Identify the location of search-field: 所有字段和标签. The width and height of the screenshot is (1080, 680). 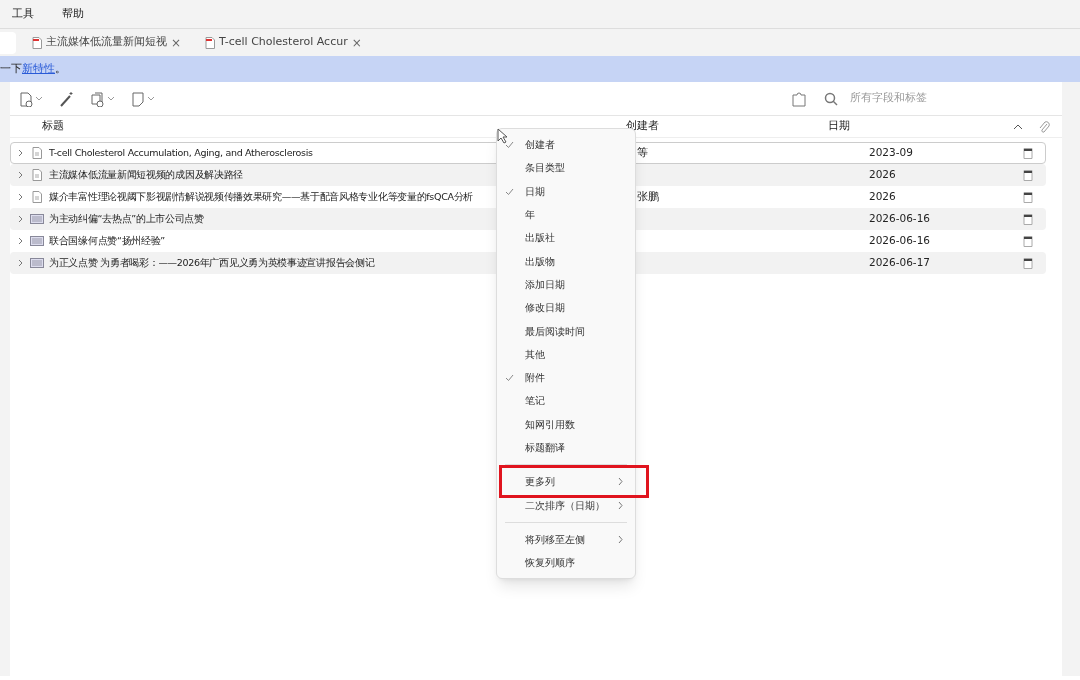
(952, 98).